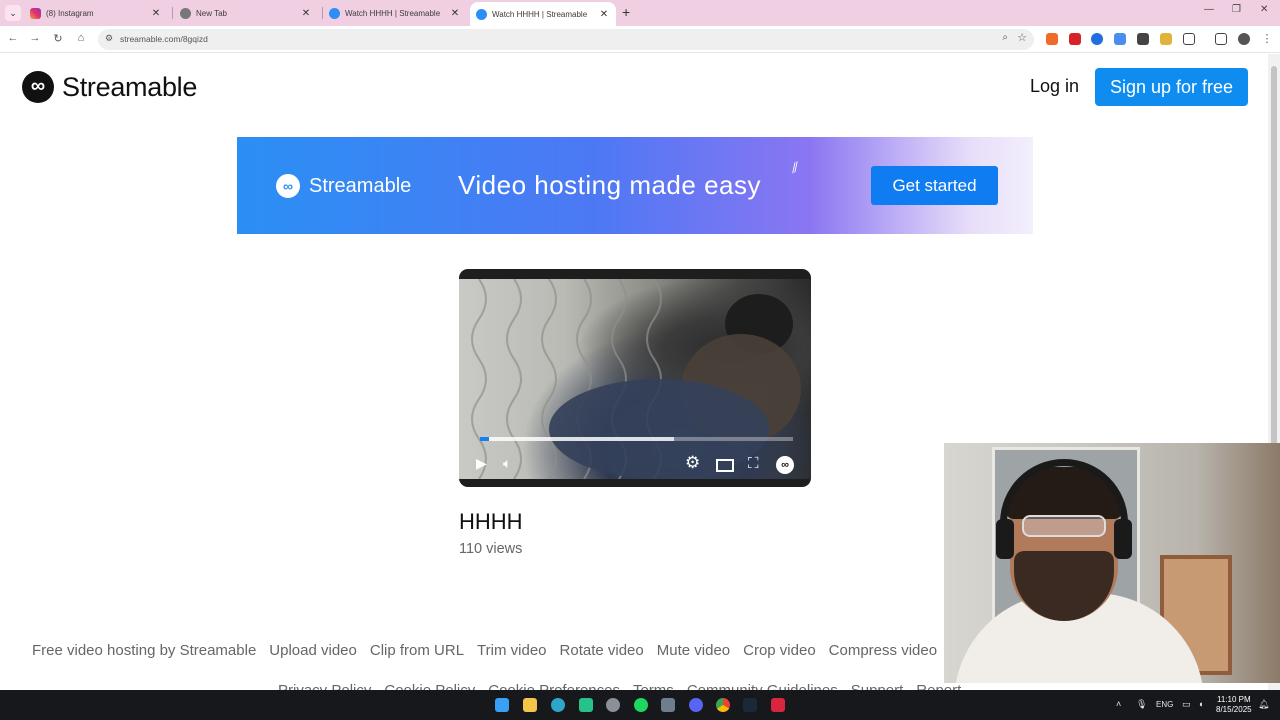  I want to click on sparkle-icon: ⁄⁄, so click(795, 167).